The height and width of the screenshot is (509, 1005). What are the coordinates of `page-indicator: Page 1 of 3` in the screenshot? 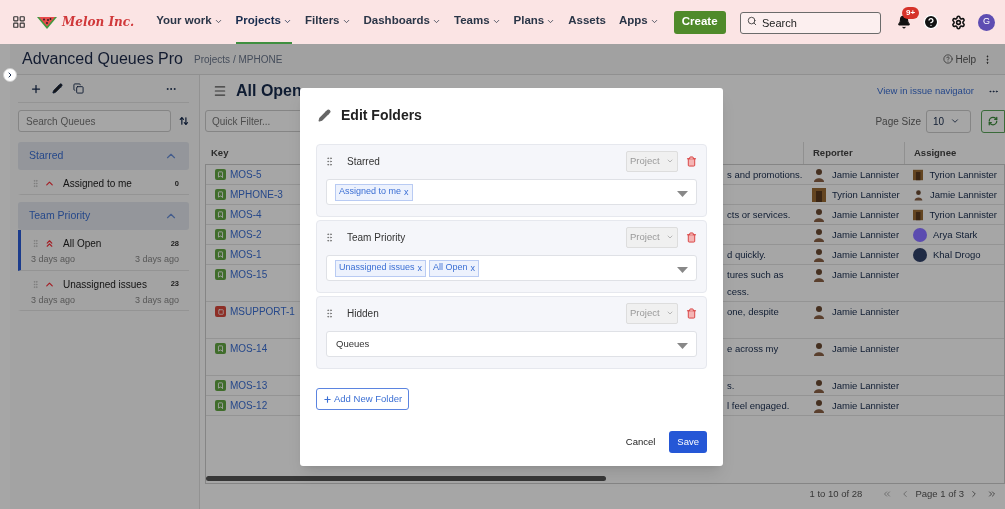 It's located at (939, 493).